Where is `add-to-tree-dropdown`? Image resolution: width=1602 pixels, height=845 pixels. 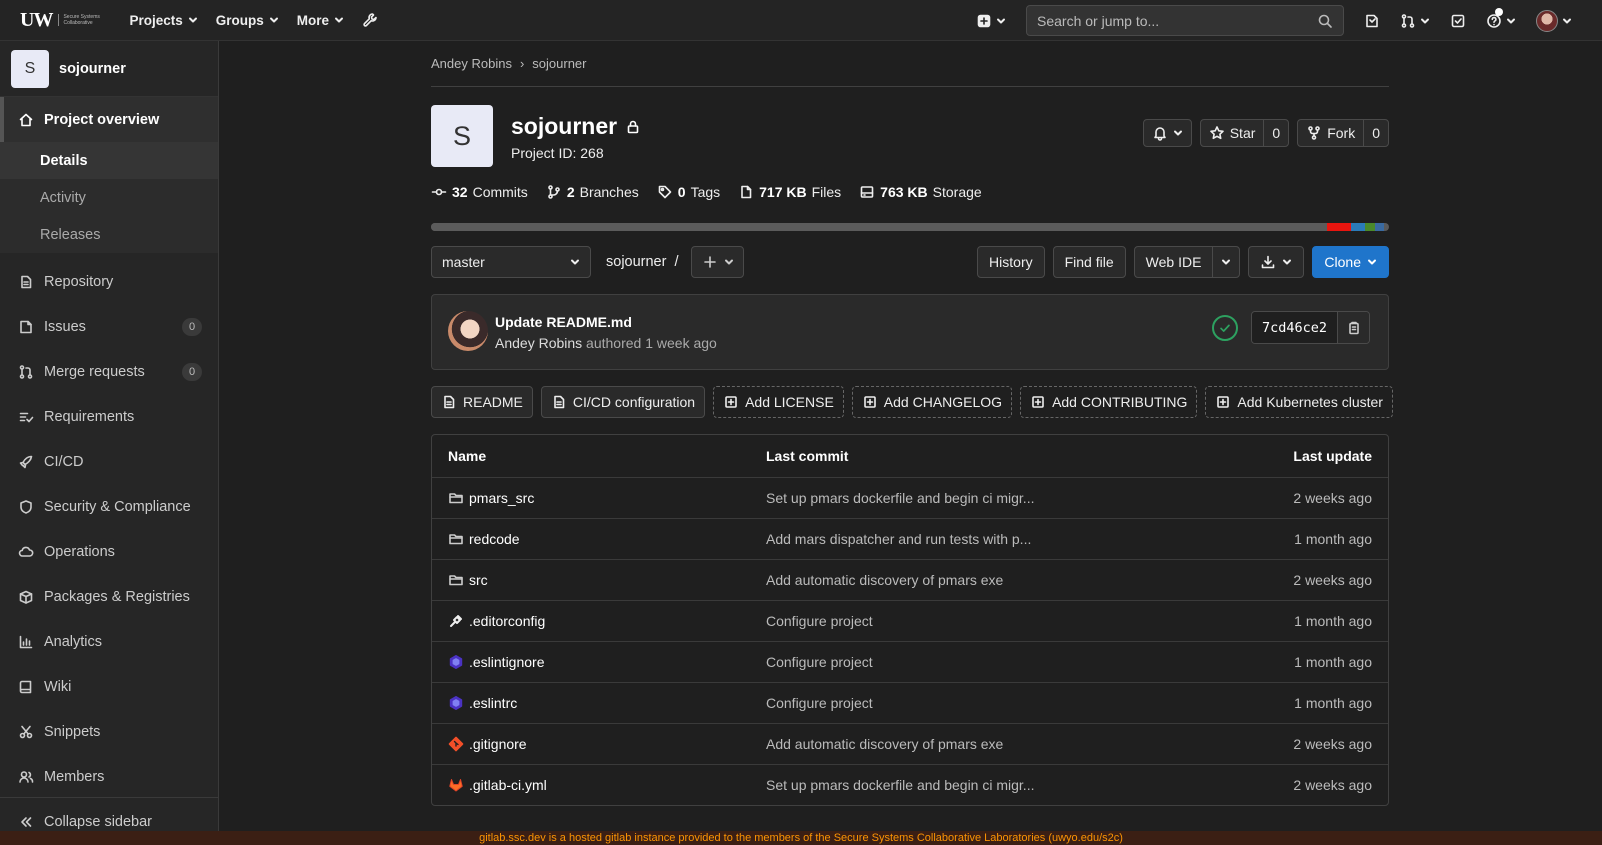 add-to-tree-dropdown is located at coordinates (717, 262).